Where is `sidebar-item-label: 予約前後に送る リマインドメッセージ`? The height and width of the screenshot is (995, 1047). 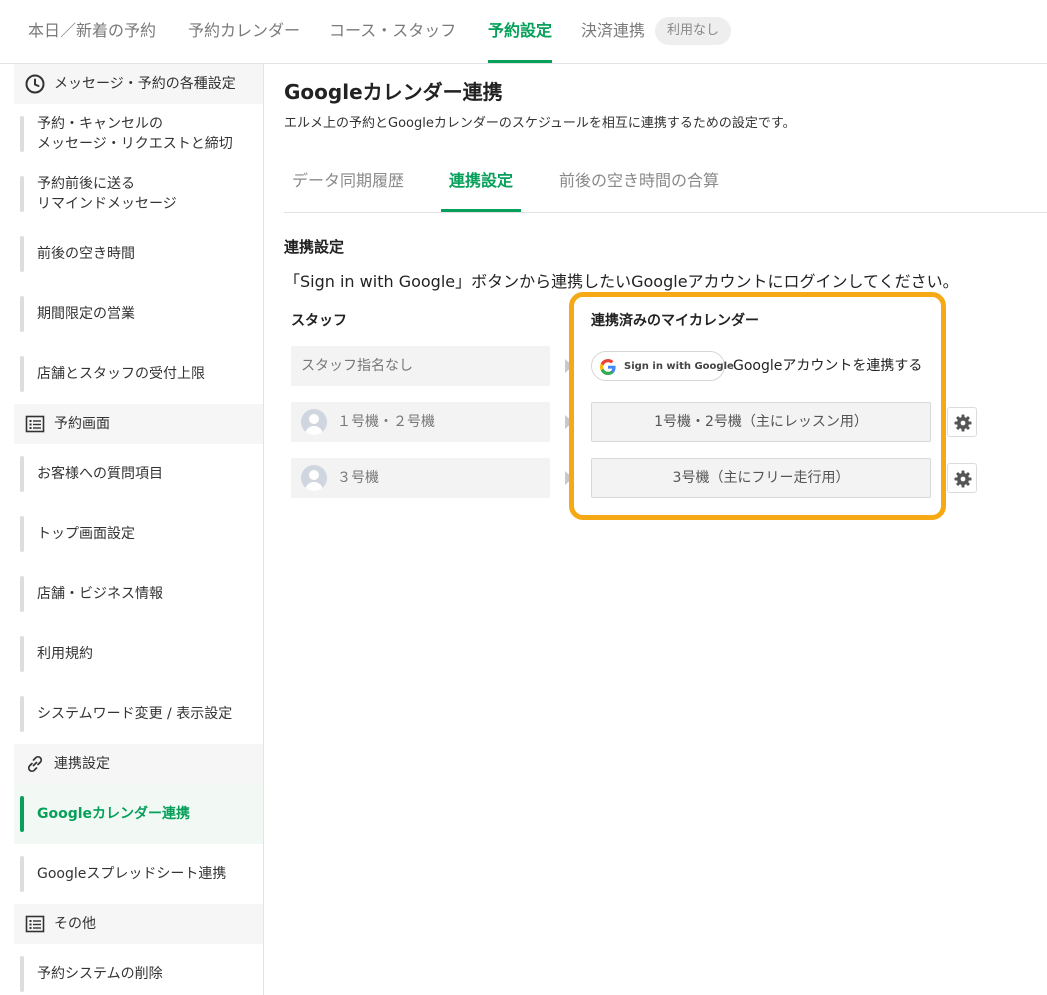 sidebar-item-label: 予約前後に送る リマインドメッセージ is located at coordinates (107, 194).